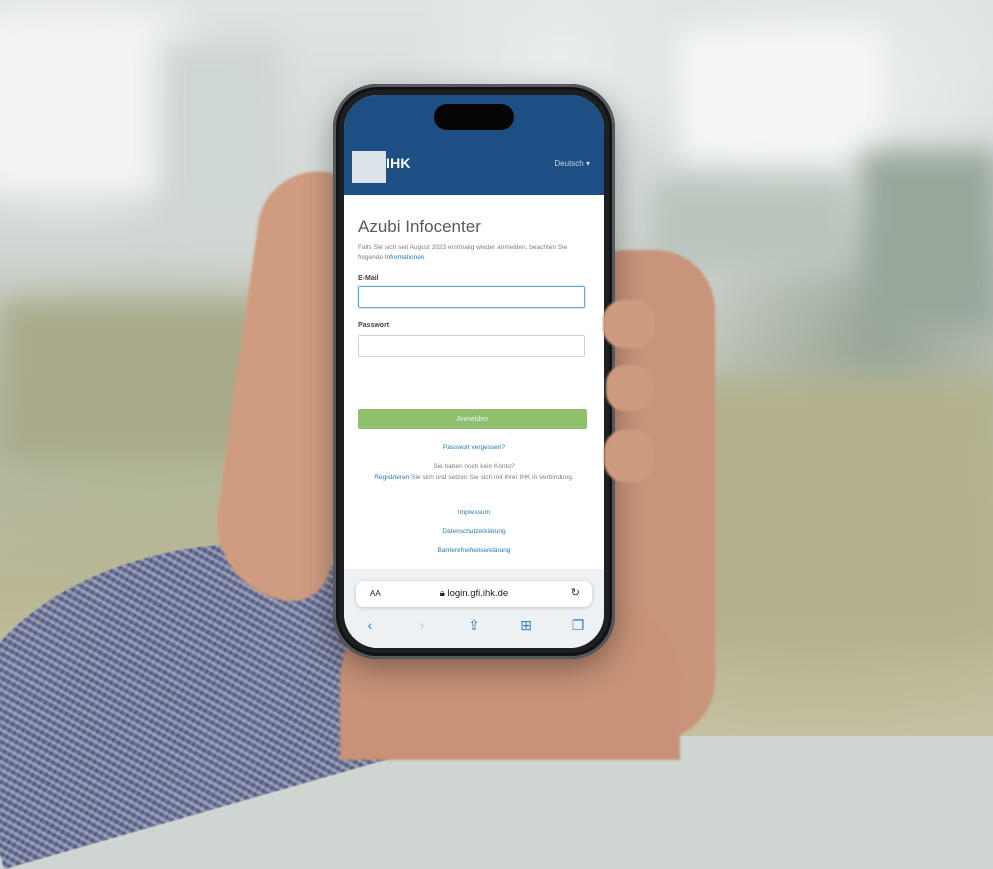 The image size is (993, 869). What do you see at coordinates (474, 447) in the screenshot?
I see `forgot-password-link: Passwort vergessen?` at bounding box center [474, 447].